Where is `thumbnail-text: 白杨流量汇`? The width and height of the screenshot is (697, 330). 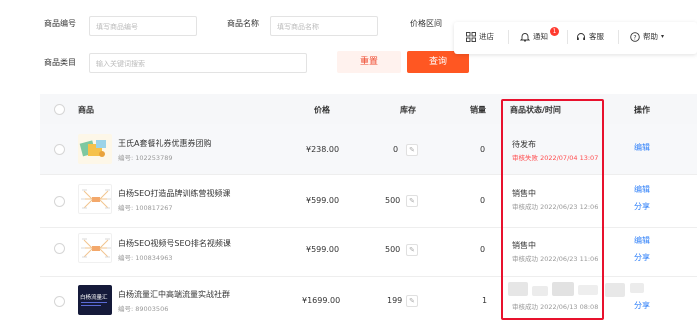
thumbnail-text: 白杨流量汇 is located at coordinates (94, 298).